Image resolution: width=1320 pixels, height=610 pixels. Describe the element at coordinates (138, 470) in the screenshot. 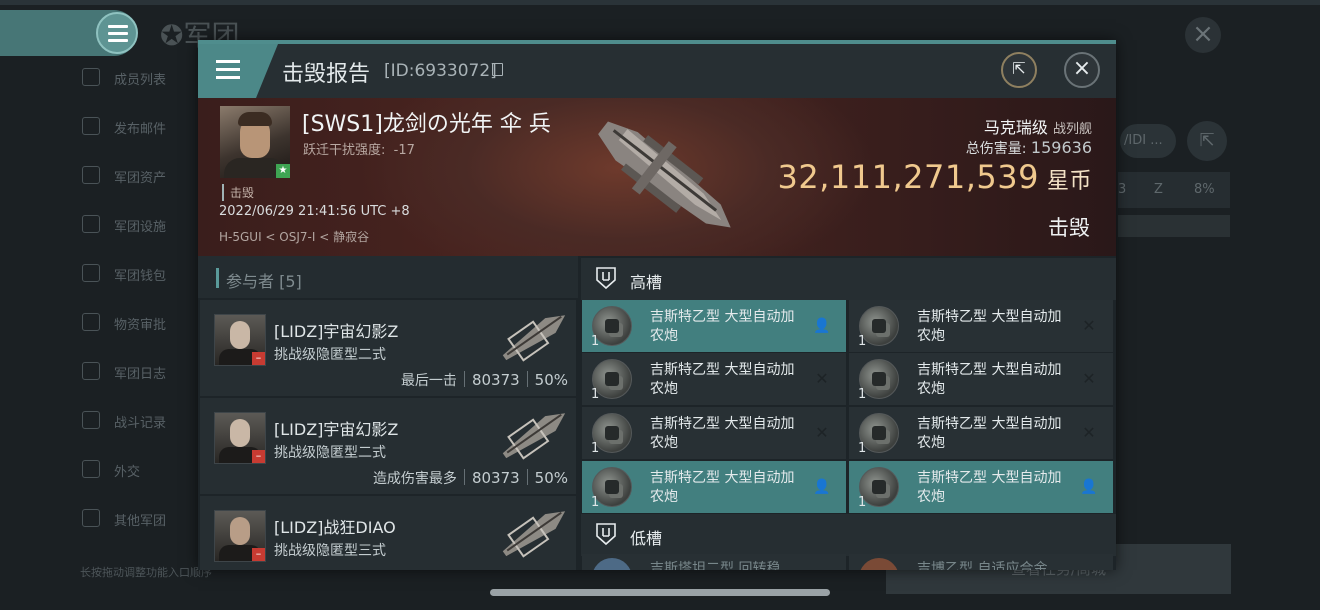

I see `sidebar-item-diplomacy: 外交` at that location.